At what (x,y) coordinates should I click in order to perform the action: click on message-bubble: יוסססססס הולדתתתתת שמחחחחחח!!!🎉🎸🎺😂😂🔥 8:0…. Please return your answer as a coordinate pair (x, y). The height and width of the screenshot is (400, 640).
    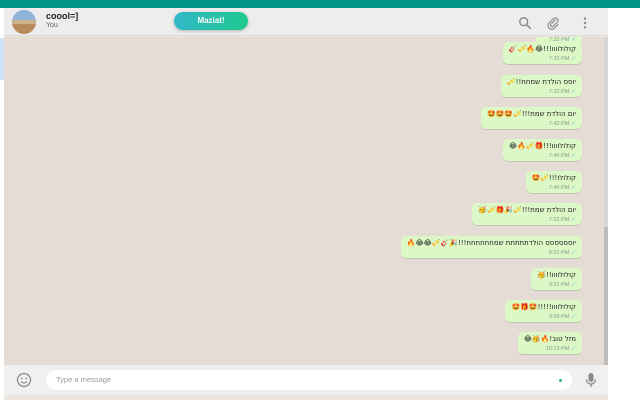
    Looking at the image, I should click on (491, 247).